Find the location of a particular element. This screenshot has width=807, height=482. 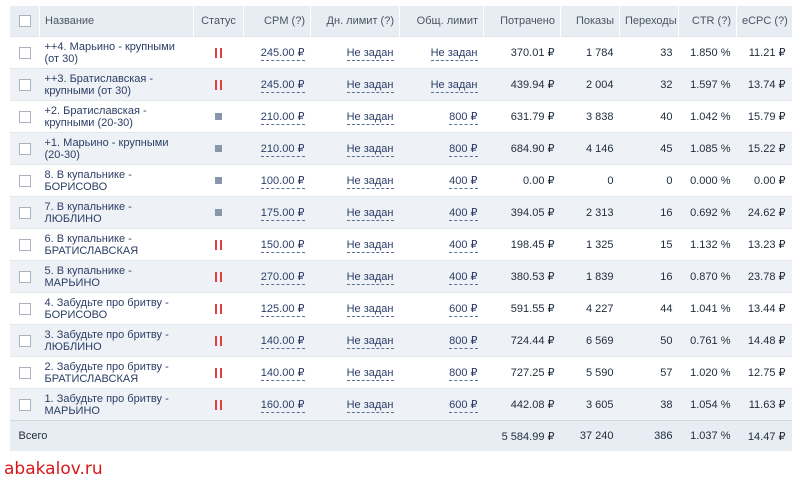

campaign-name: +2. Братиславская - крупными (20-30) is located at coordinates (116, 116).